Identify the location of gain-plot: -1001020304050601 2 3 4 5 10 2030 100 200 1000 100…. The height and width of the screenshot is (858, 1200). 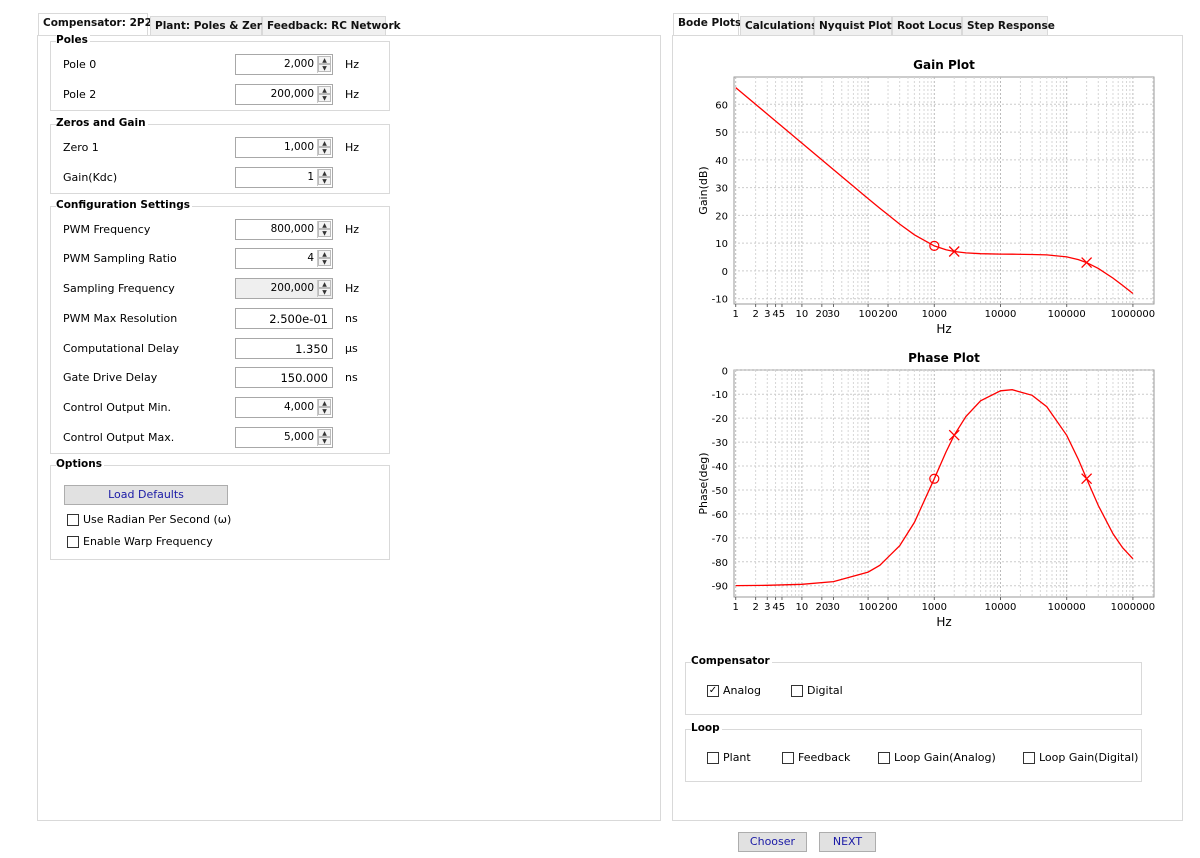
(926, 197).